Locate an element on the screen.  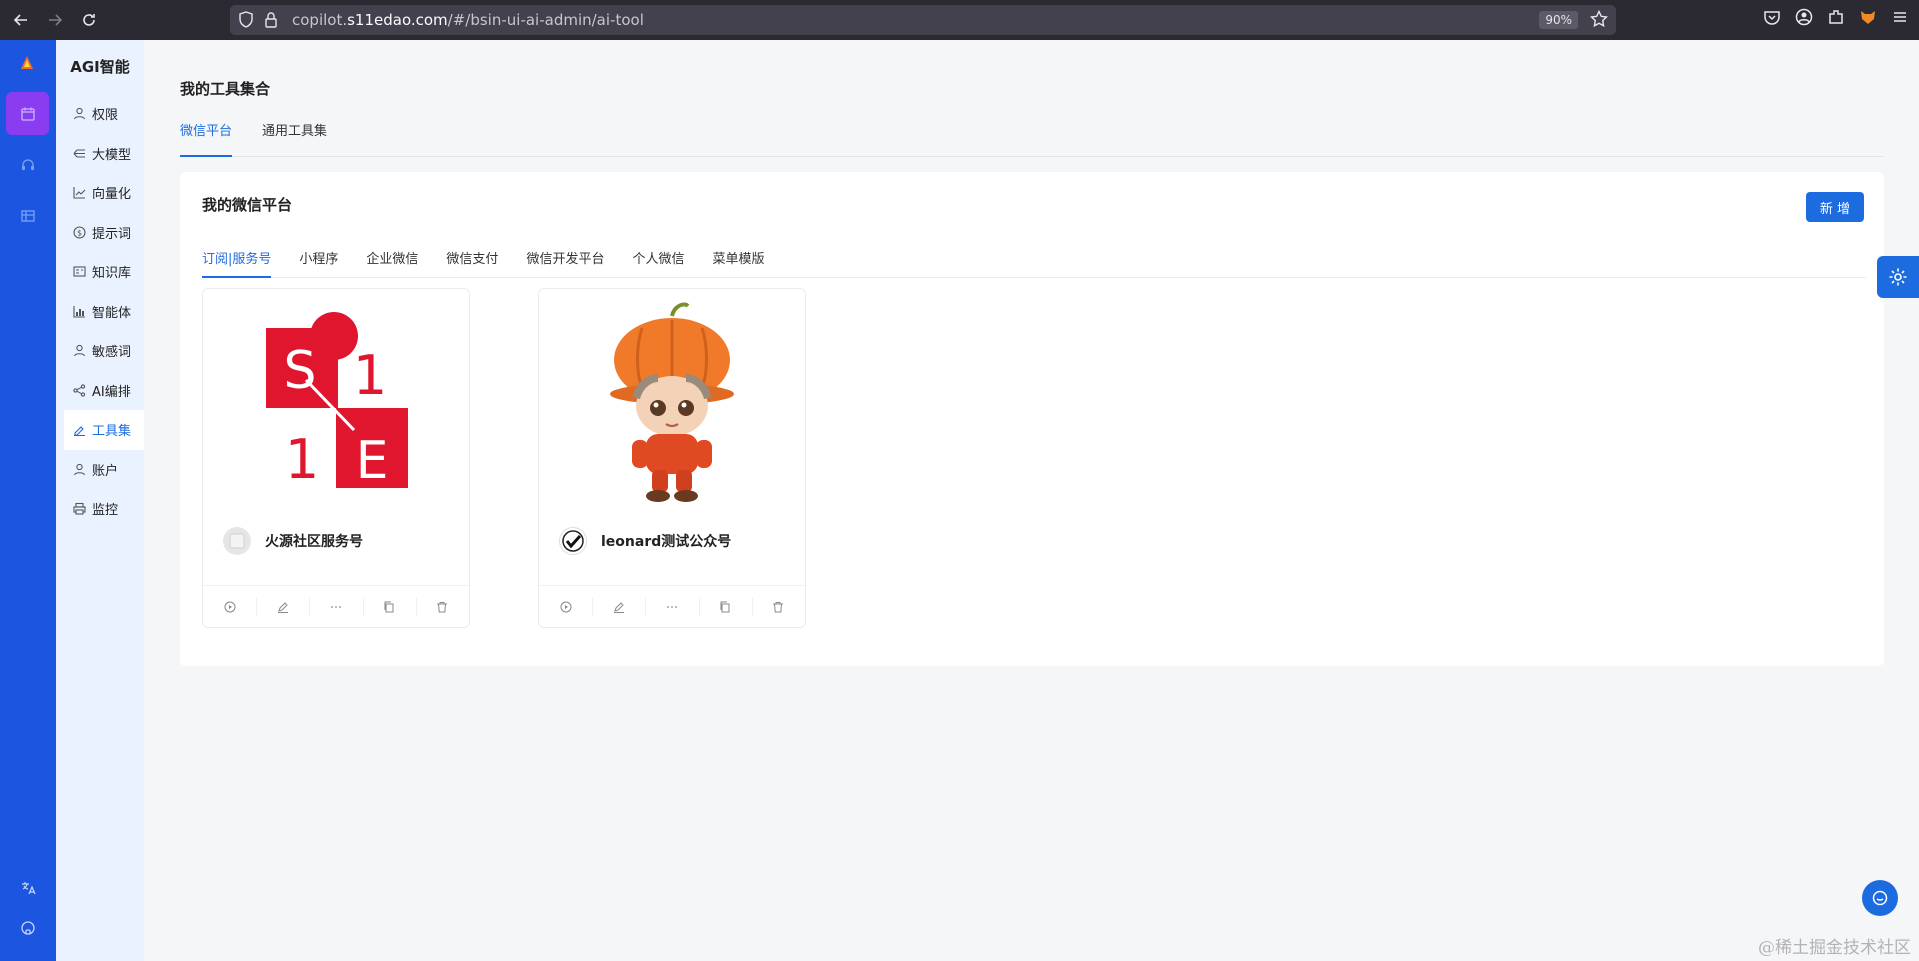
trash-icon is located at coordinates (778, 606).